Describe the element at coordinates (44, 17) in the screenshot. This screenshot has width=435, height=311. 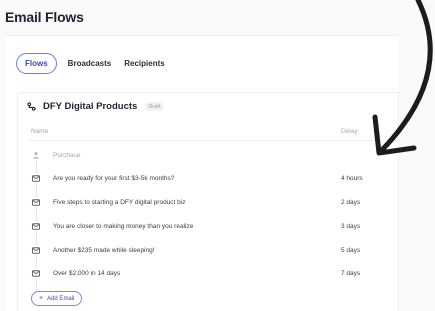
I see `page-title: Email Flows` at that location.